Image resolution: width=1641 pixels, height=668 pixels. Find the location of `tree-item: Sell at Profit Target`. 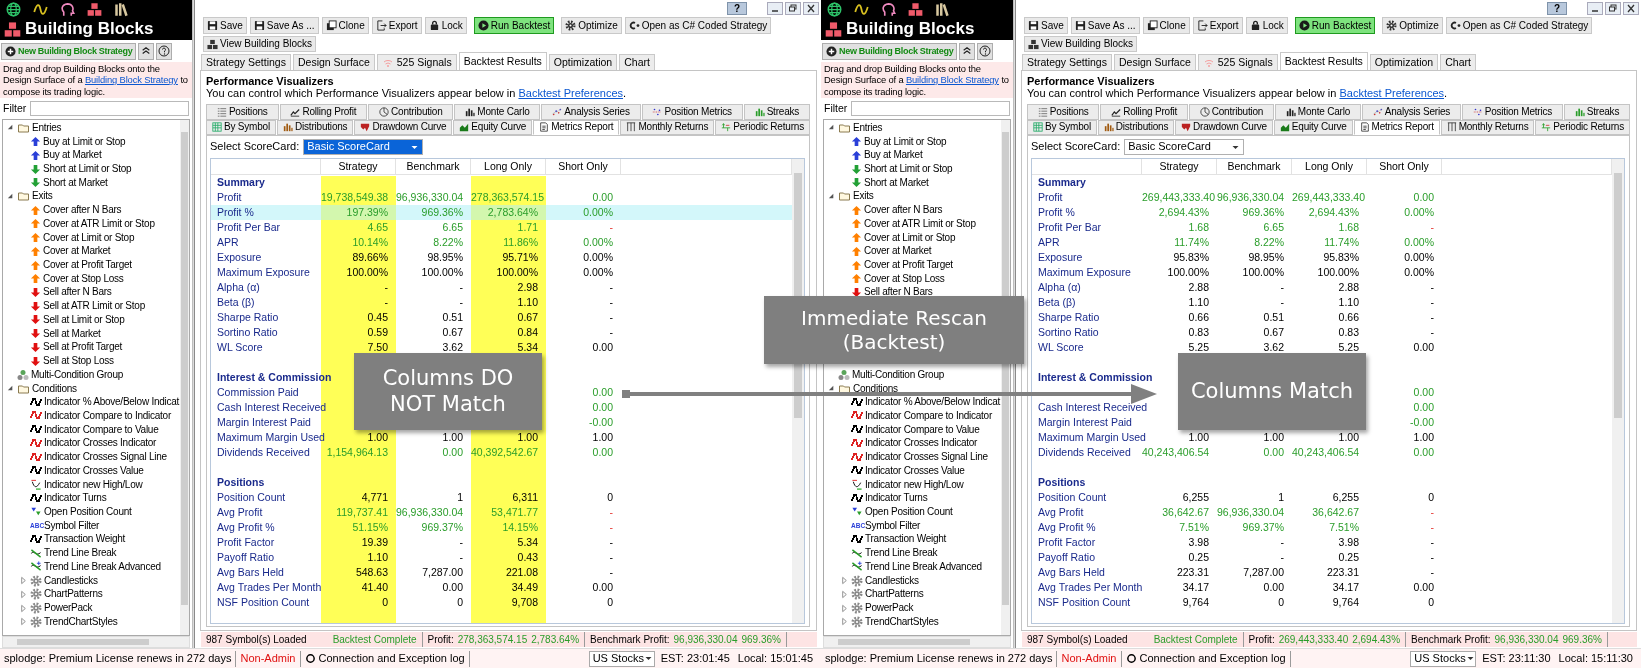

tree-item: Sell at Profit Target is located at coordinates (91, 347).